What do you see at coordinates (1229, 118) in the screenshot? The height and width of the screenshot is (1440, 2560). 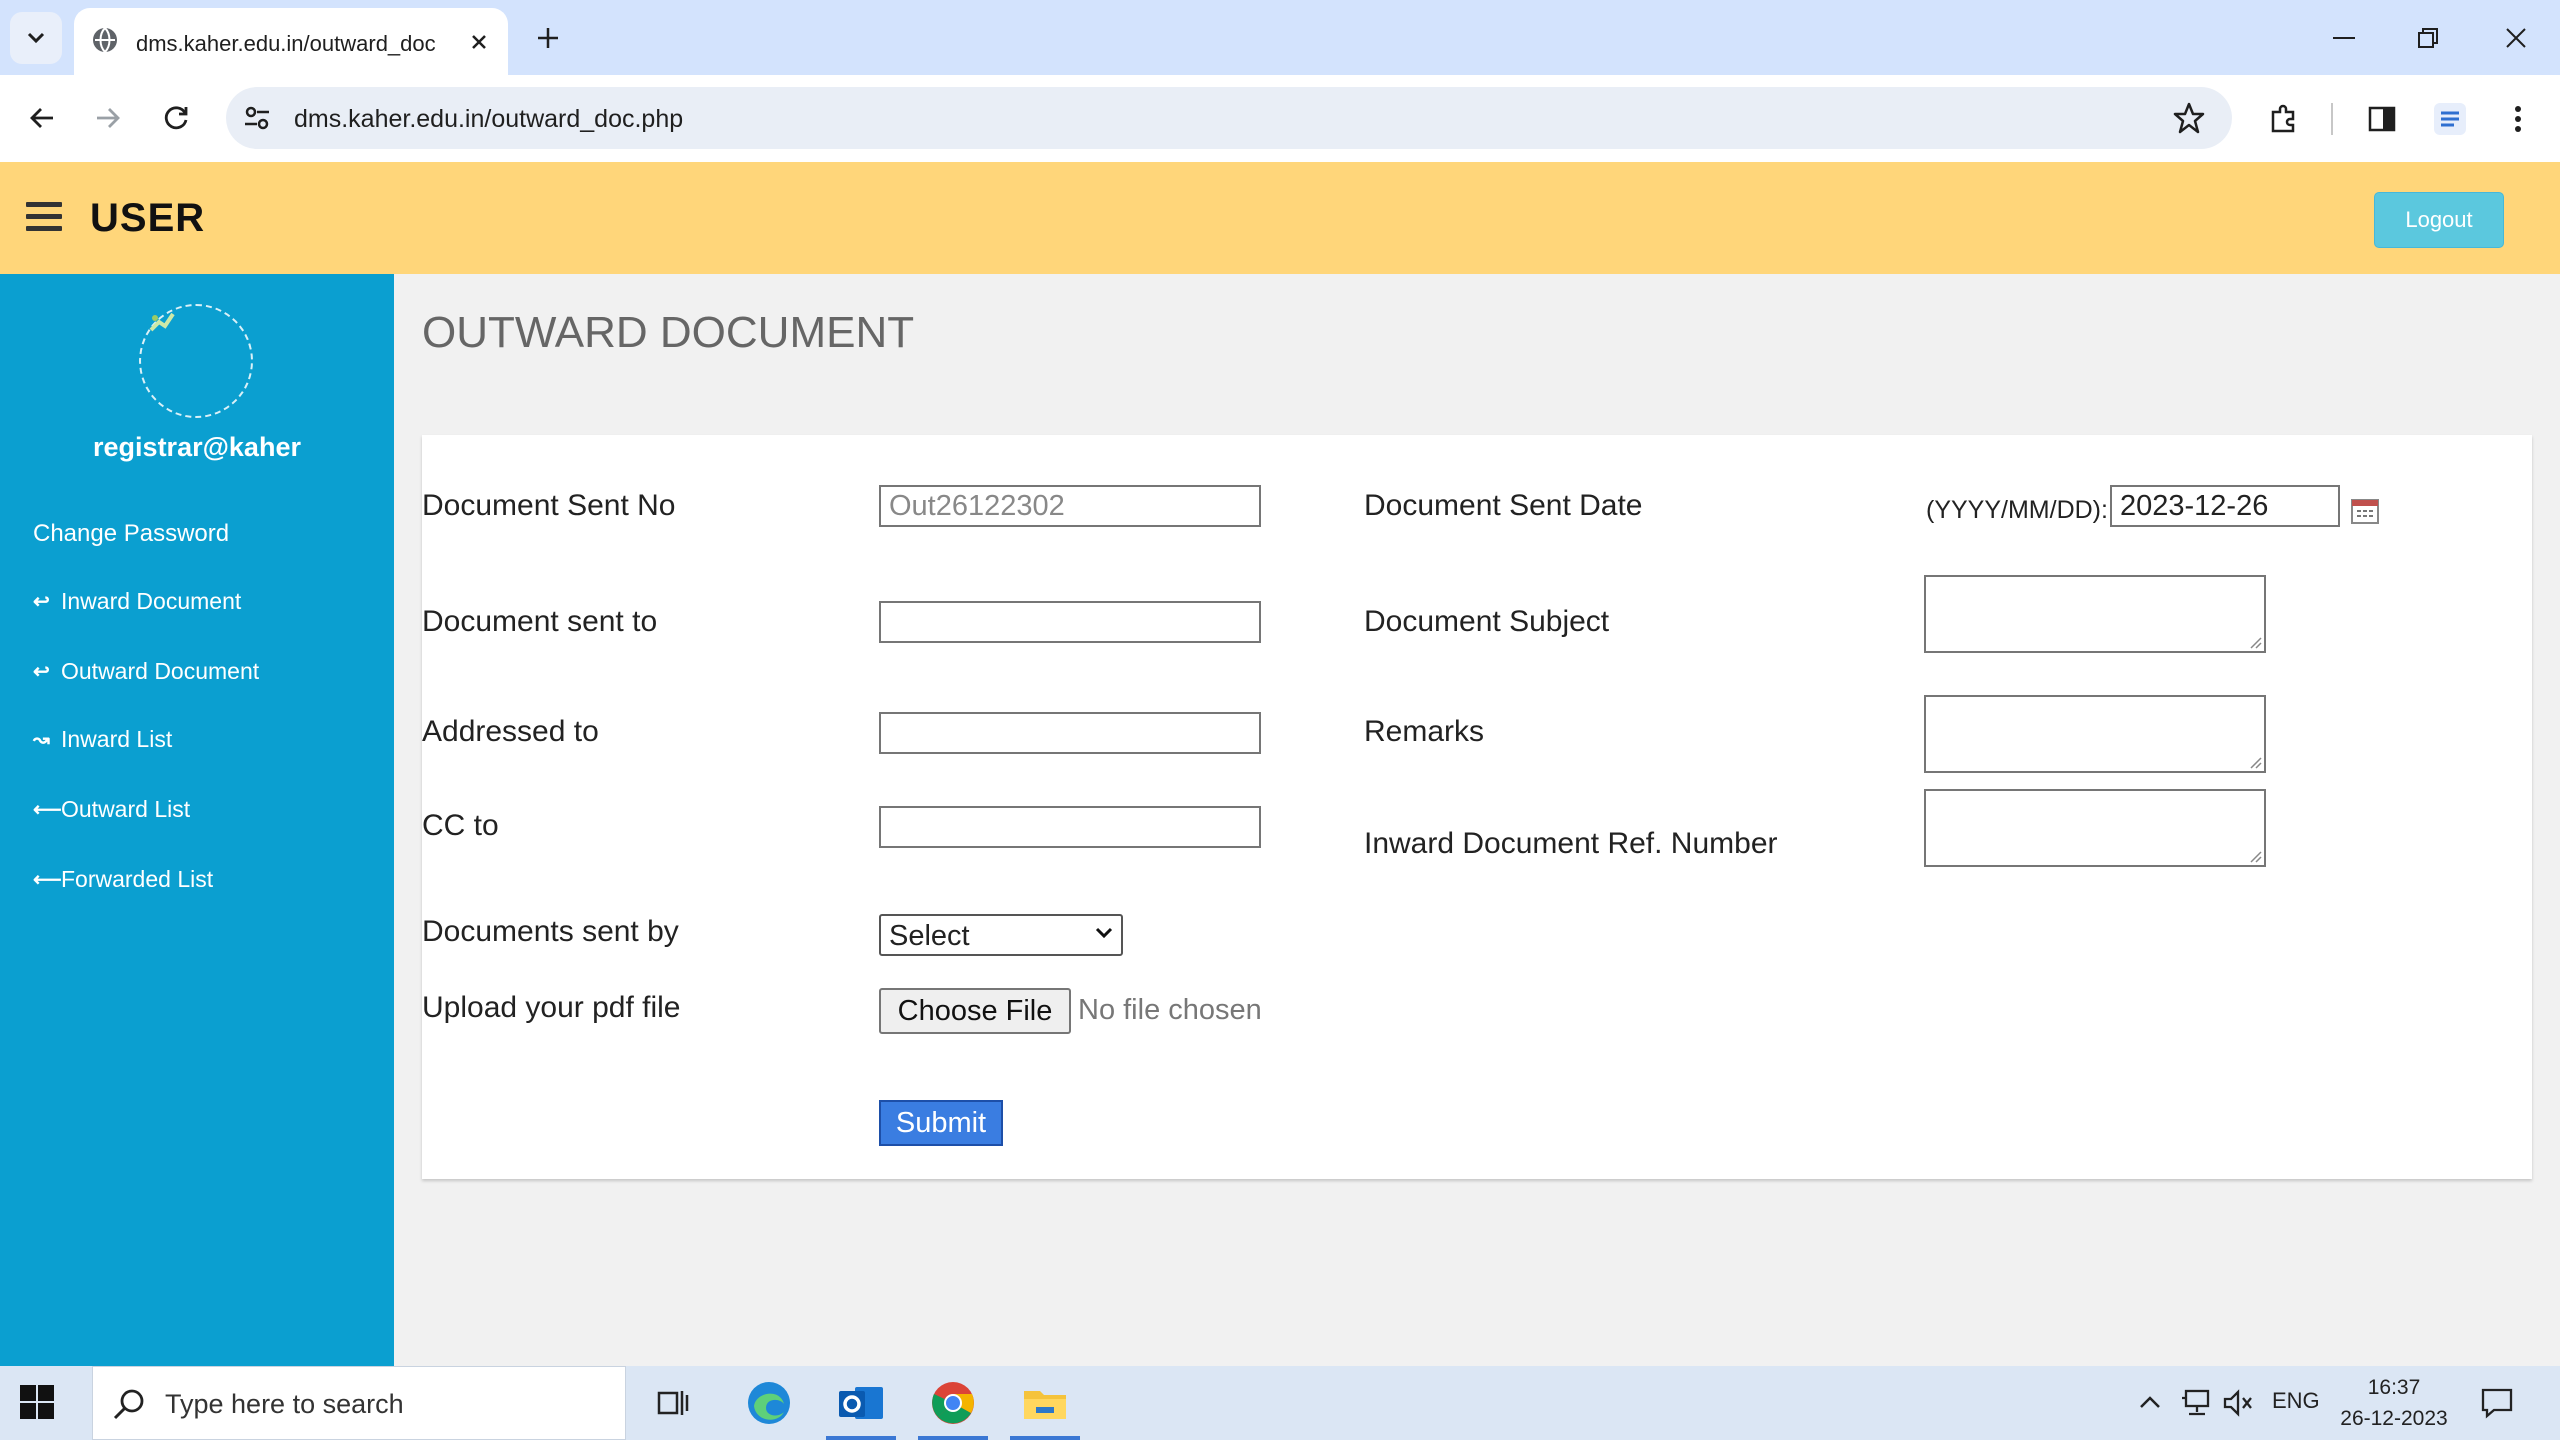 I see `address-bar: dms.kaher.edu.in/outward_doc.php` at bounding box center [1229, 118].